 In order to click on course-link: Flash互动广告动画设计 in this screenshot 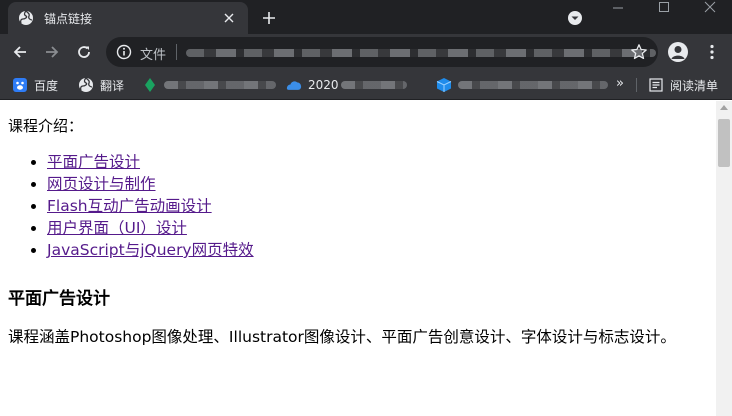, I will do `click(129, 206)`.